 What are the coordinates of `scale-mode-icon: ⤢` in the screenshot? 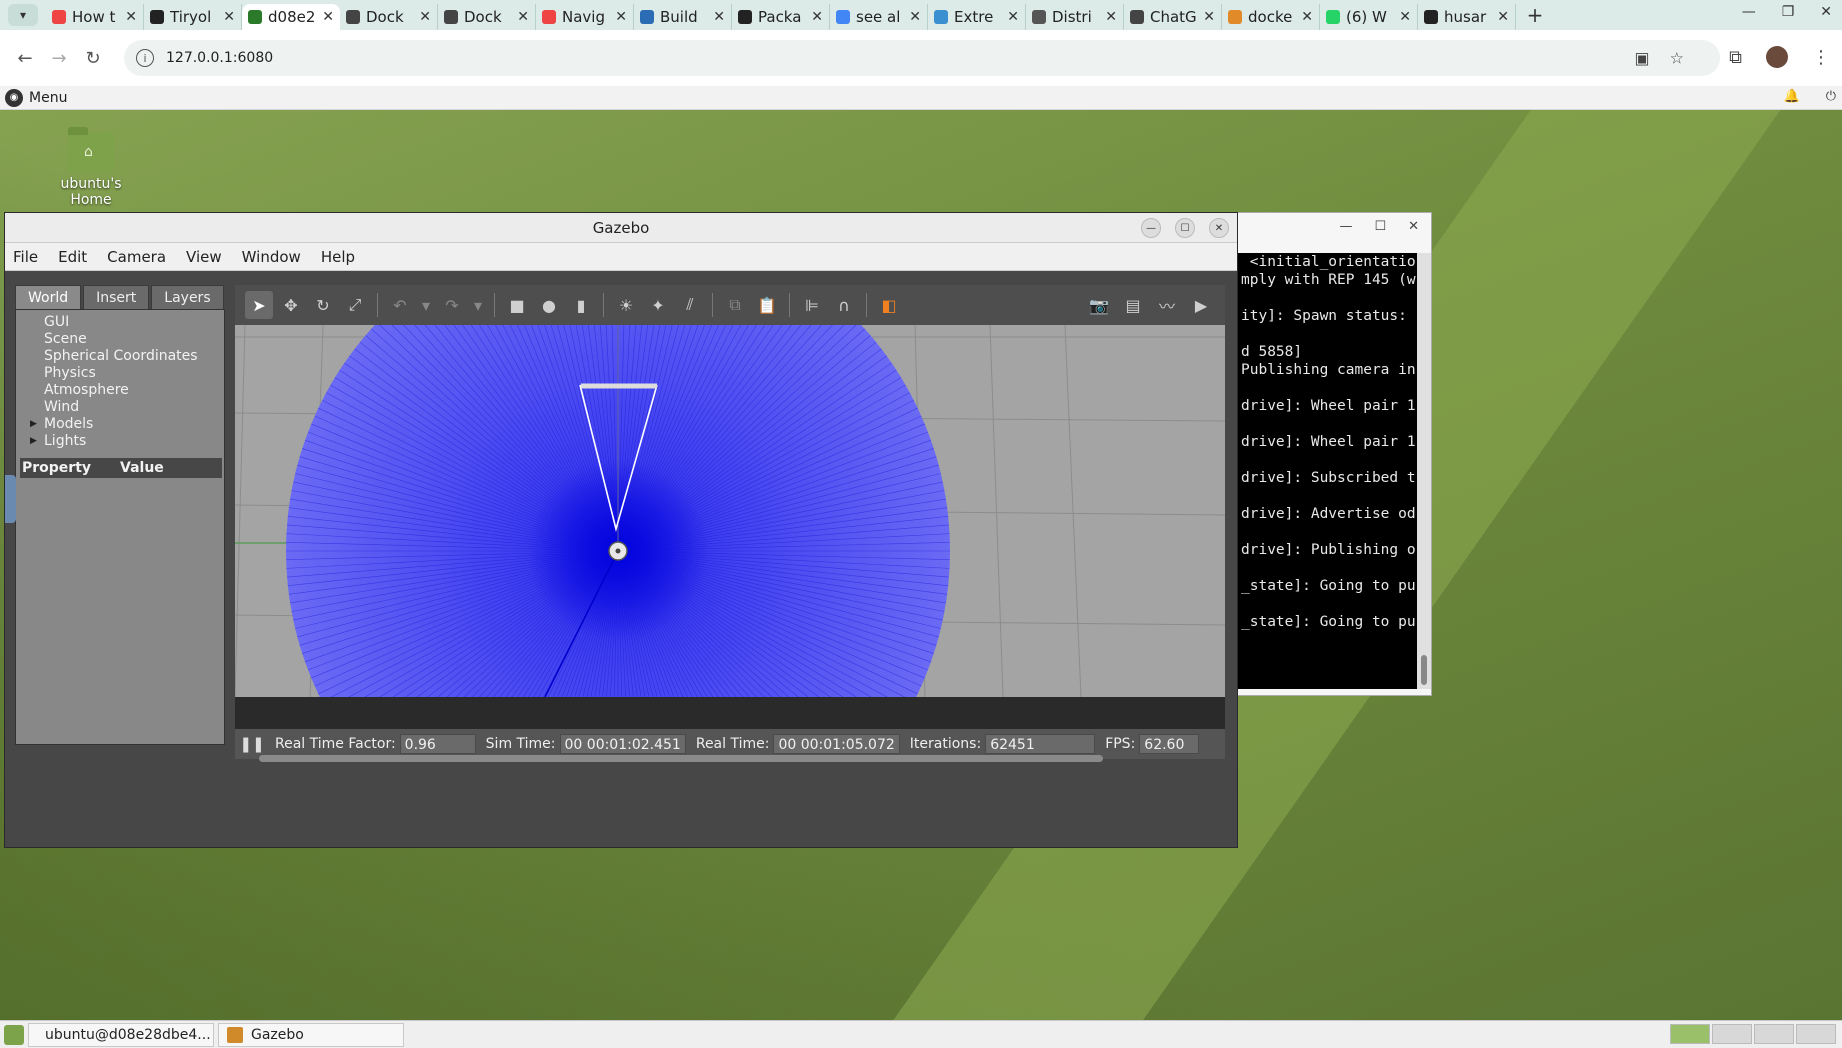 It's located at (355, 305).